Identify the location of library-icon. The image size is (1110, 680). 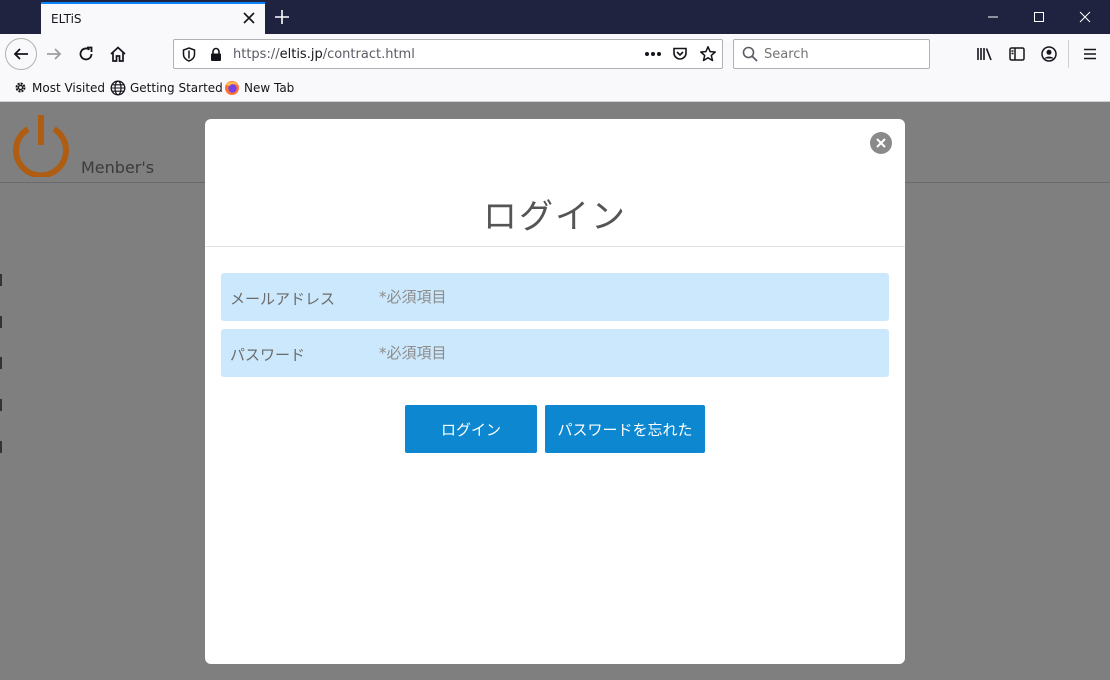
(984, 54).